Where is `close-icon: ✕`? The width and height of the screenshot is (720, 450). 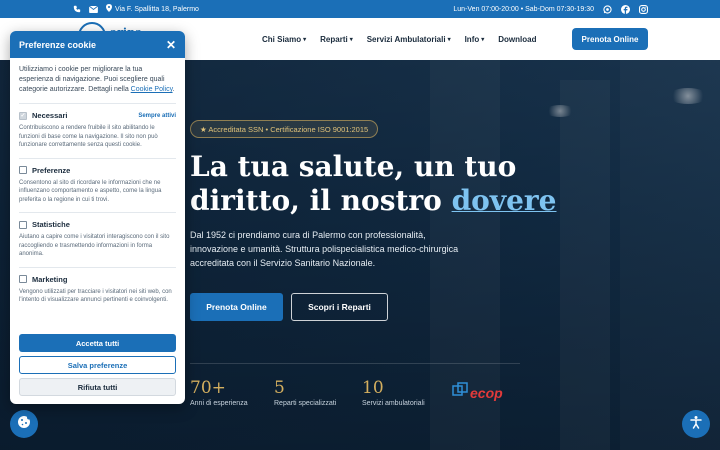
close-icon: ✕ is located at coordinates (171, 45).